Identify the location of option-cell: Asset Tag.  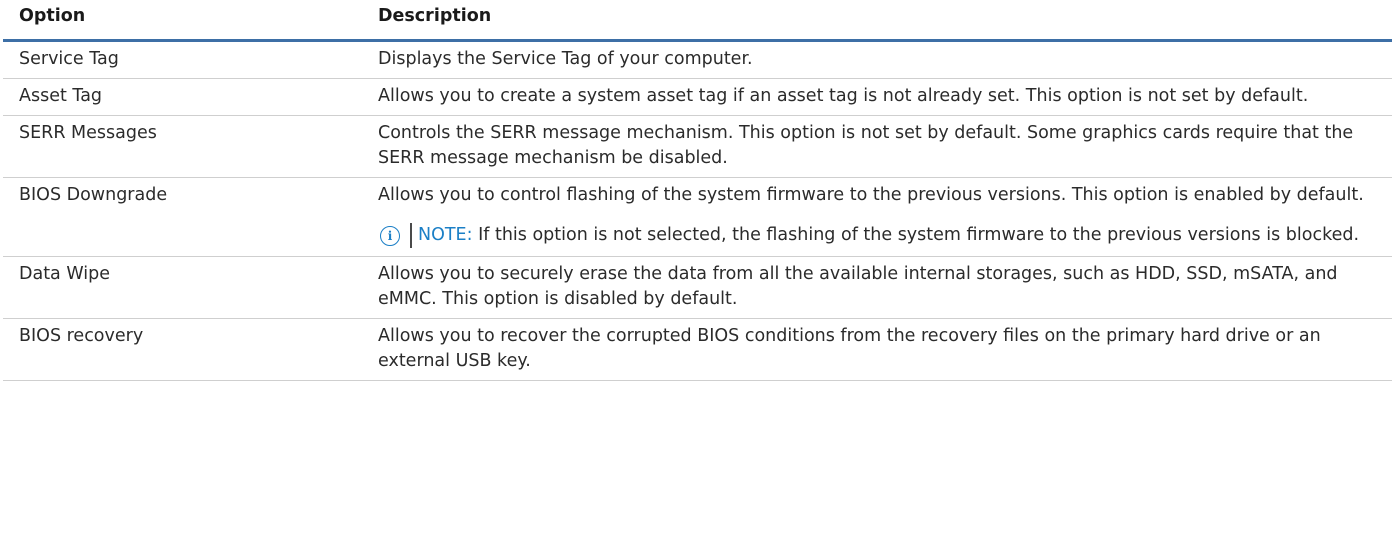
(184, 97).